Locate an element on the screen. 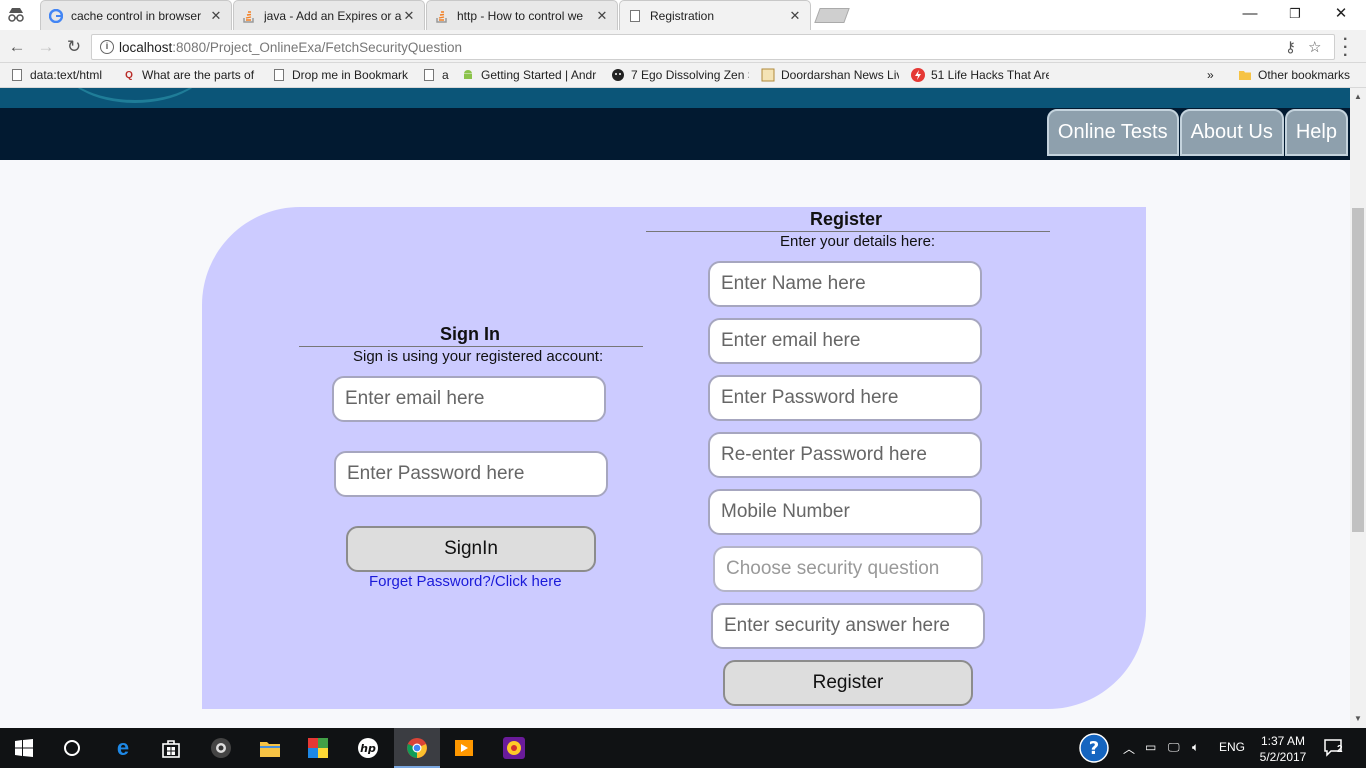  forward-button: → is located at coordinates (46, 47).